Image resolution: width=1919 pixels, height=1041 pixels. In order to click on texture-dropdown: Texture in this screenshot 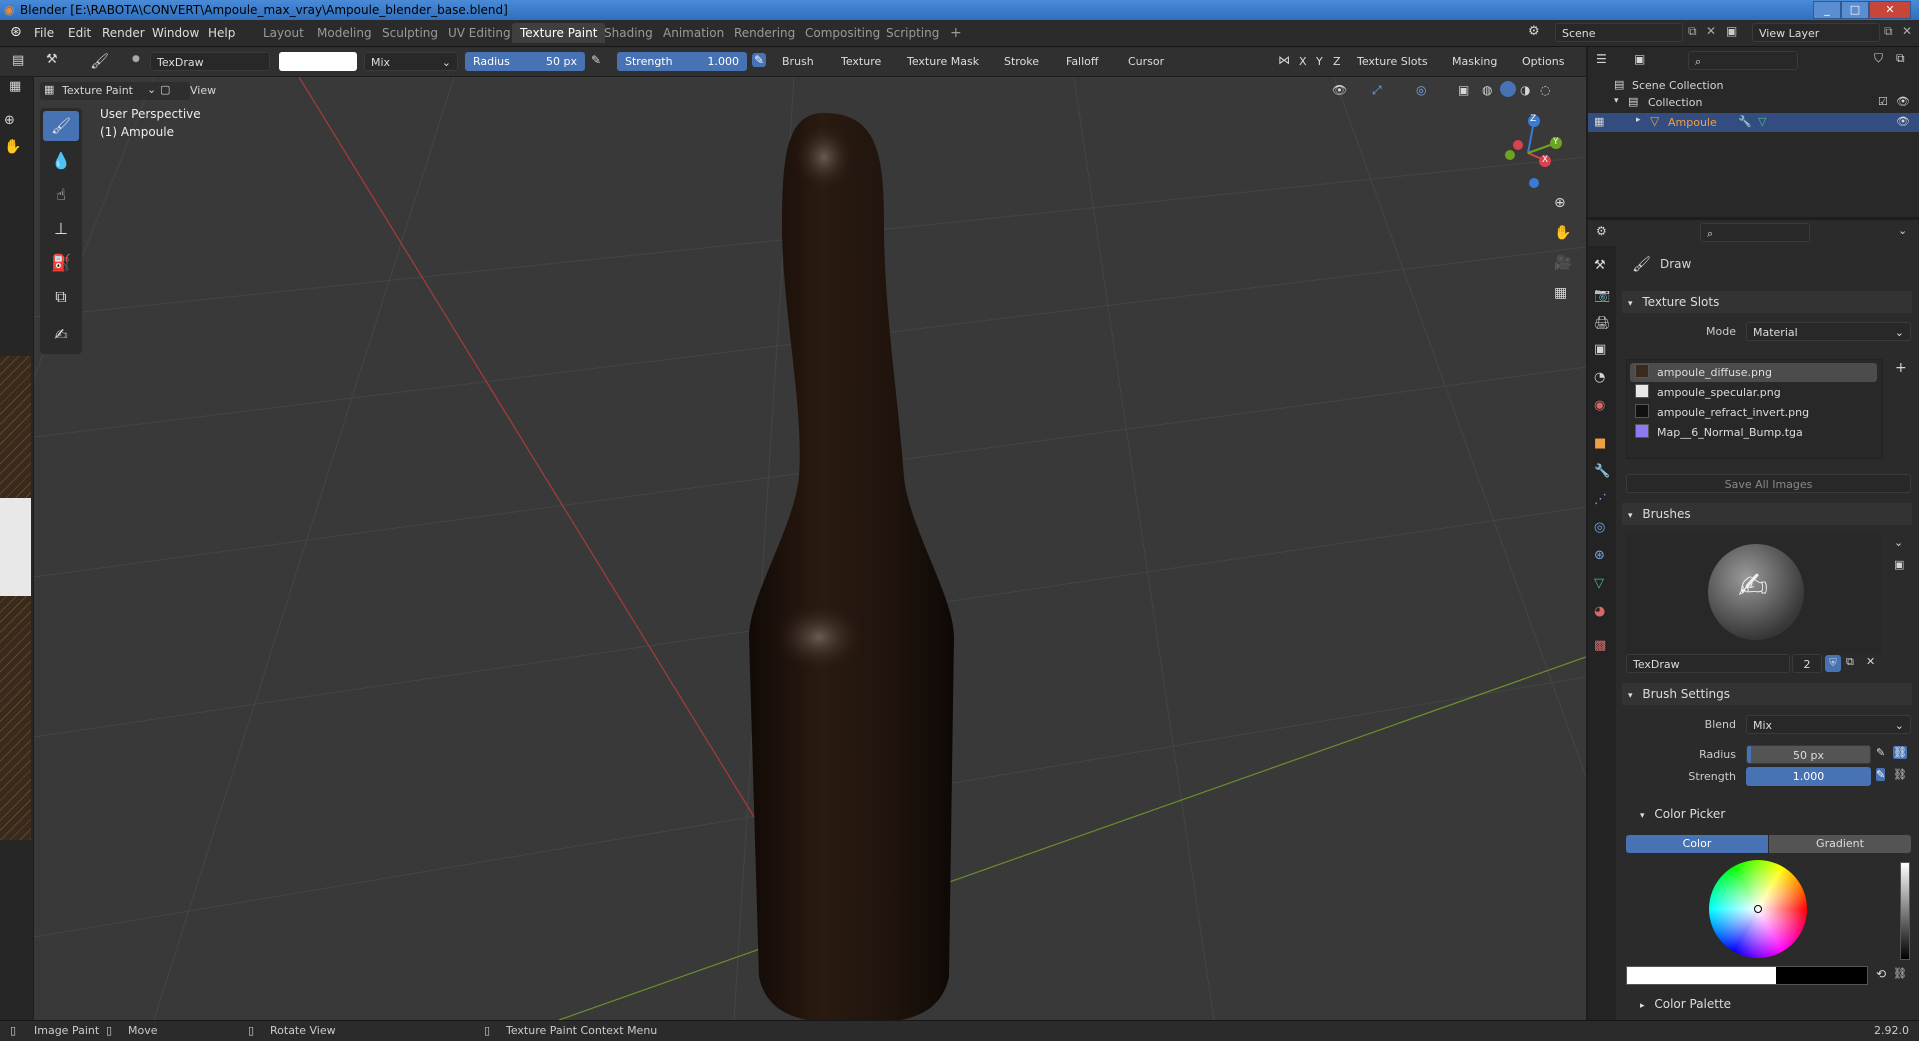, I will do `click(861, 61)`.